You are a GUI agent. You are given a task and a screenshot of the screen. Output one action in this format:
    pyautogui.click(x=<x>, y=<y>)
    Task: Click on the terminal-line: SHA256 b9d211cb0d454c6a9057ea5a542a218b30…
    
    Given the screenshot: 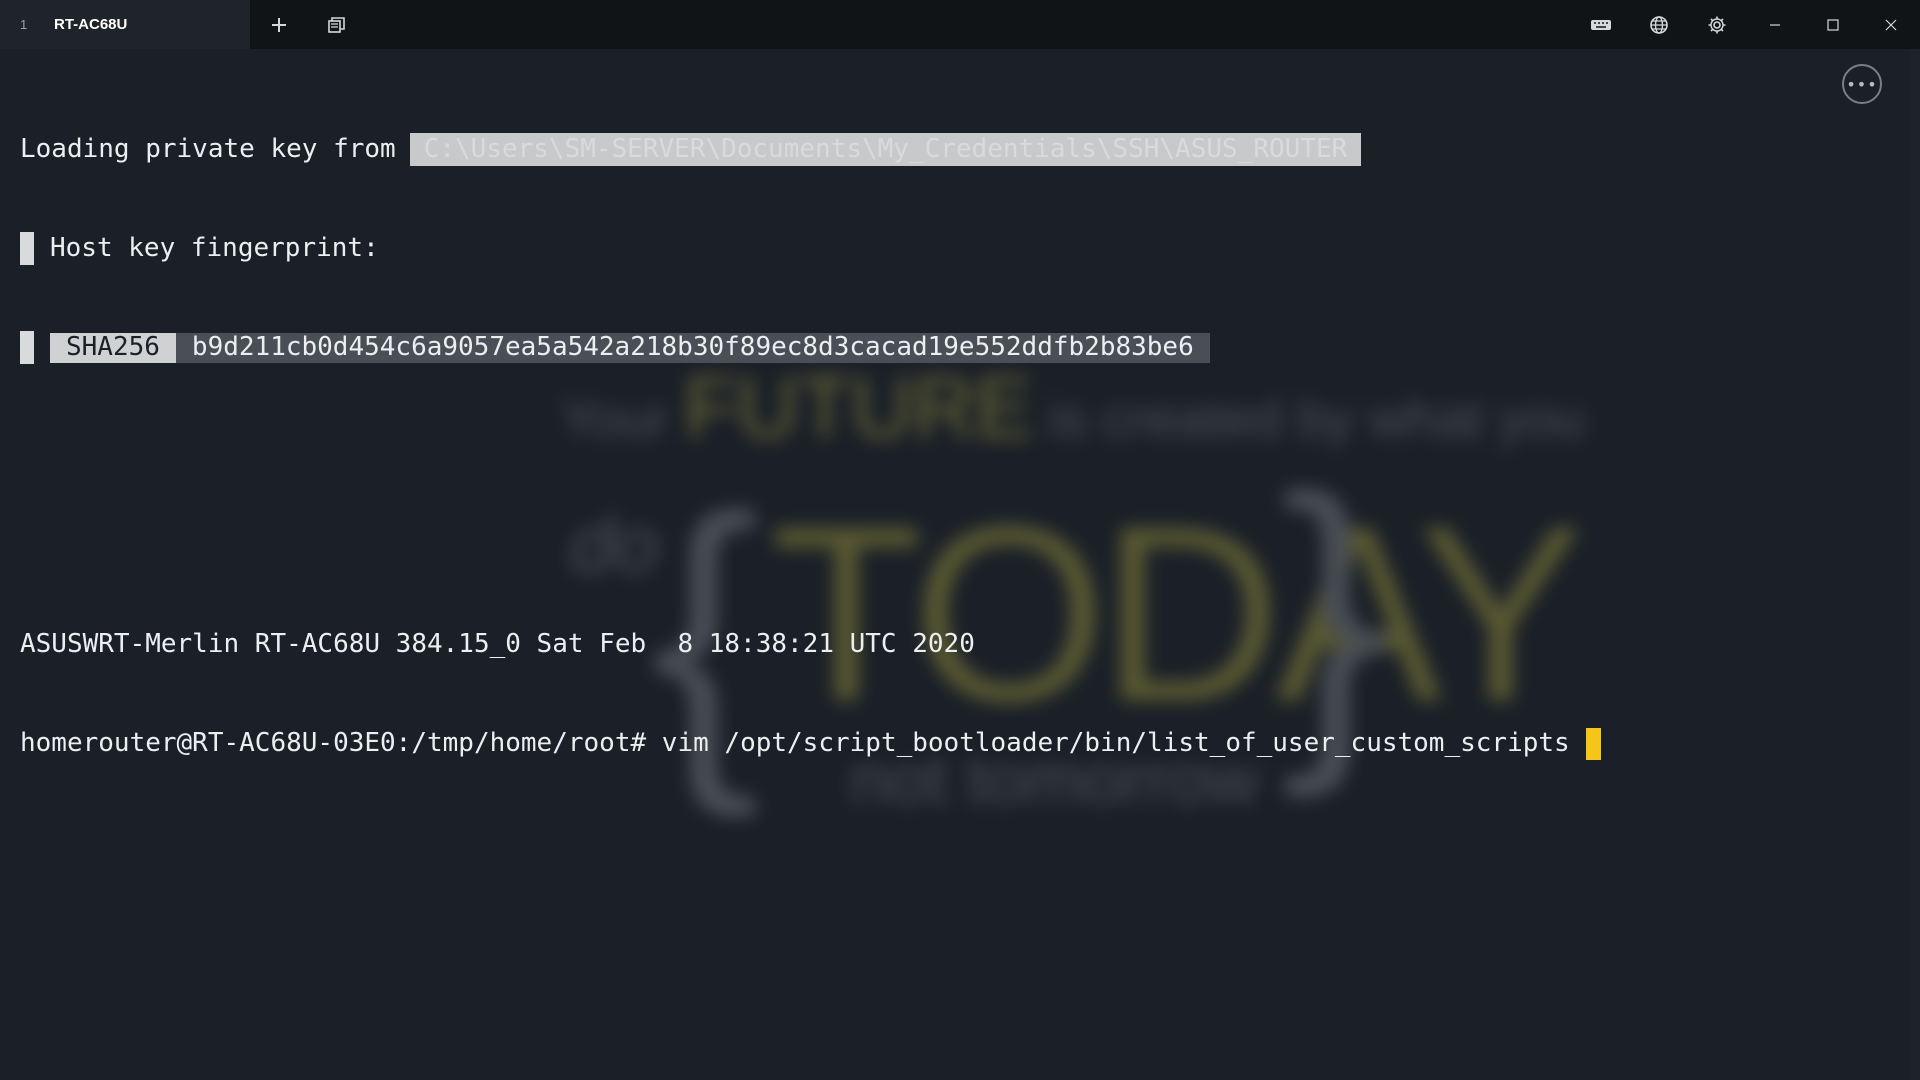 What is the action you would take?
    pyautogui.click(x=940, y=347)
    